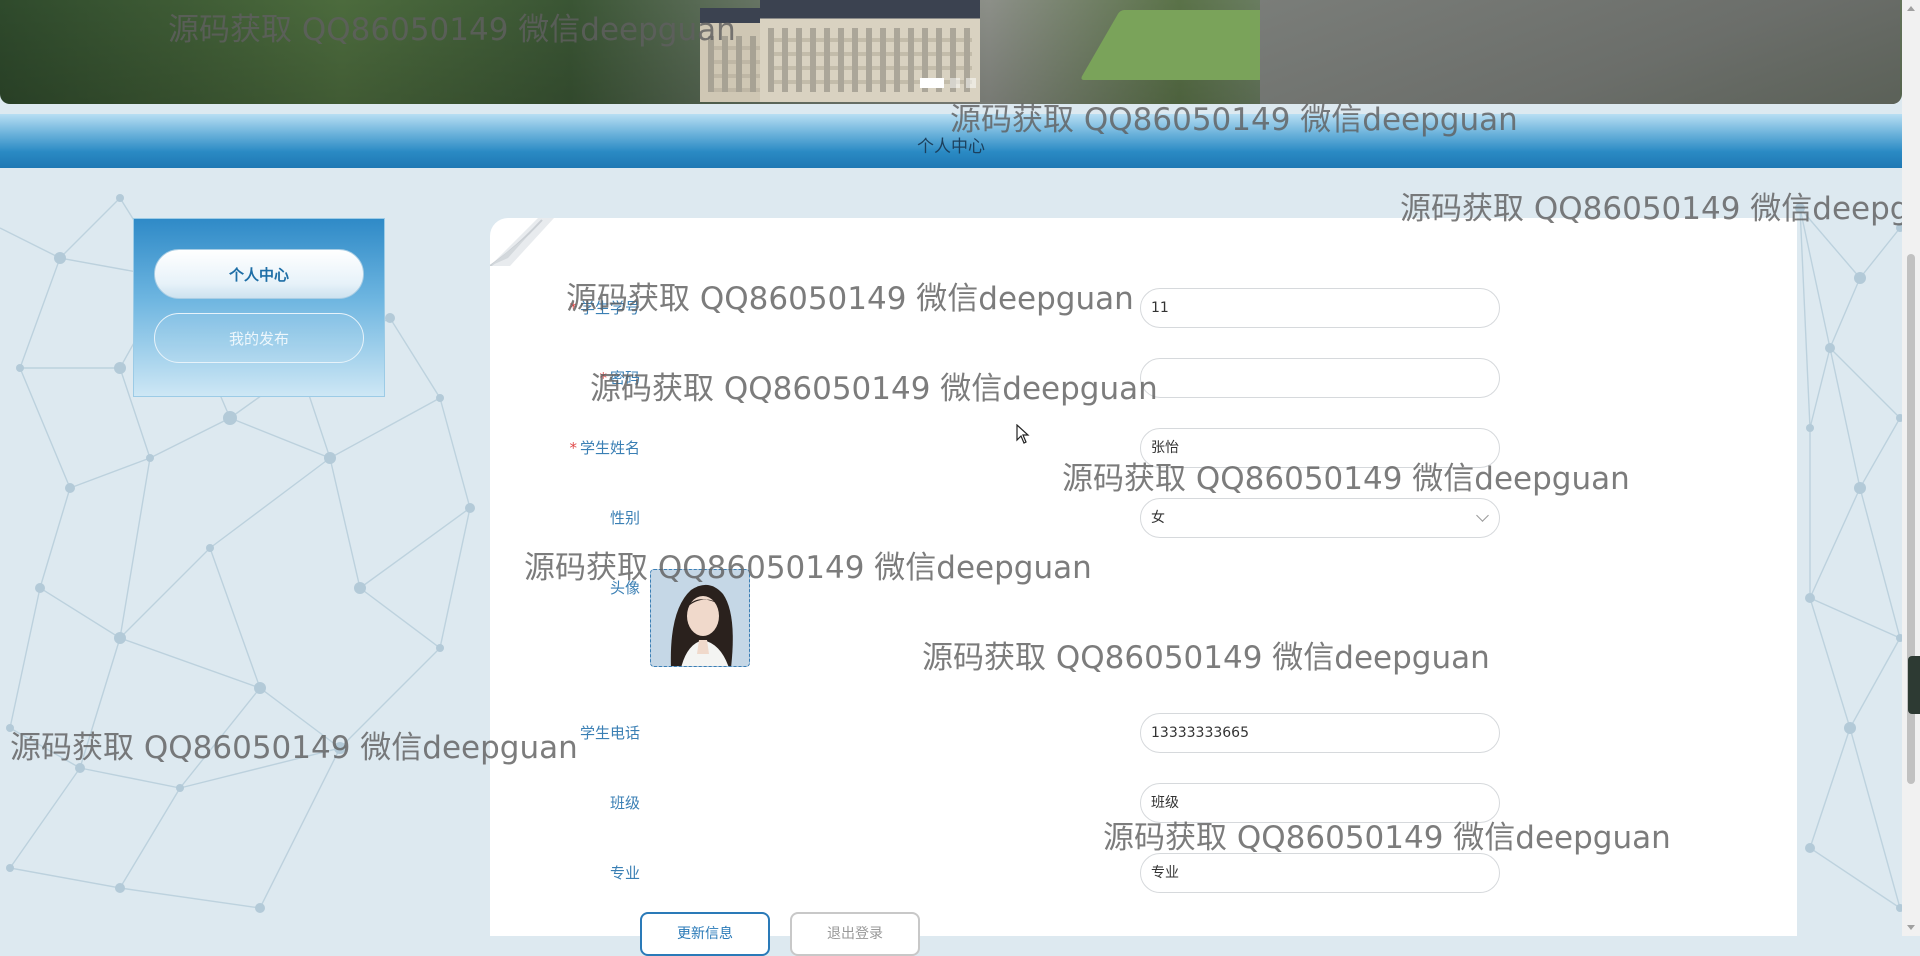 The image size is (1920, 956). I want to click on page-curl-decoration, so click(522, 242).